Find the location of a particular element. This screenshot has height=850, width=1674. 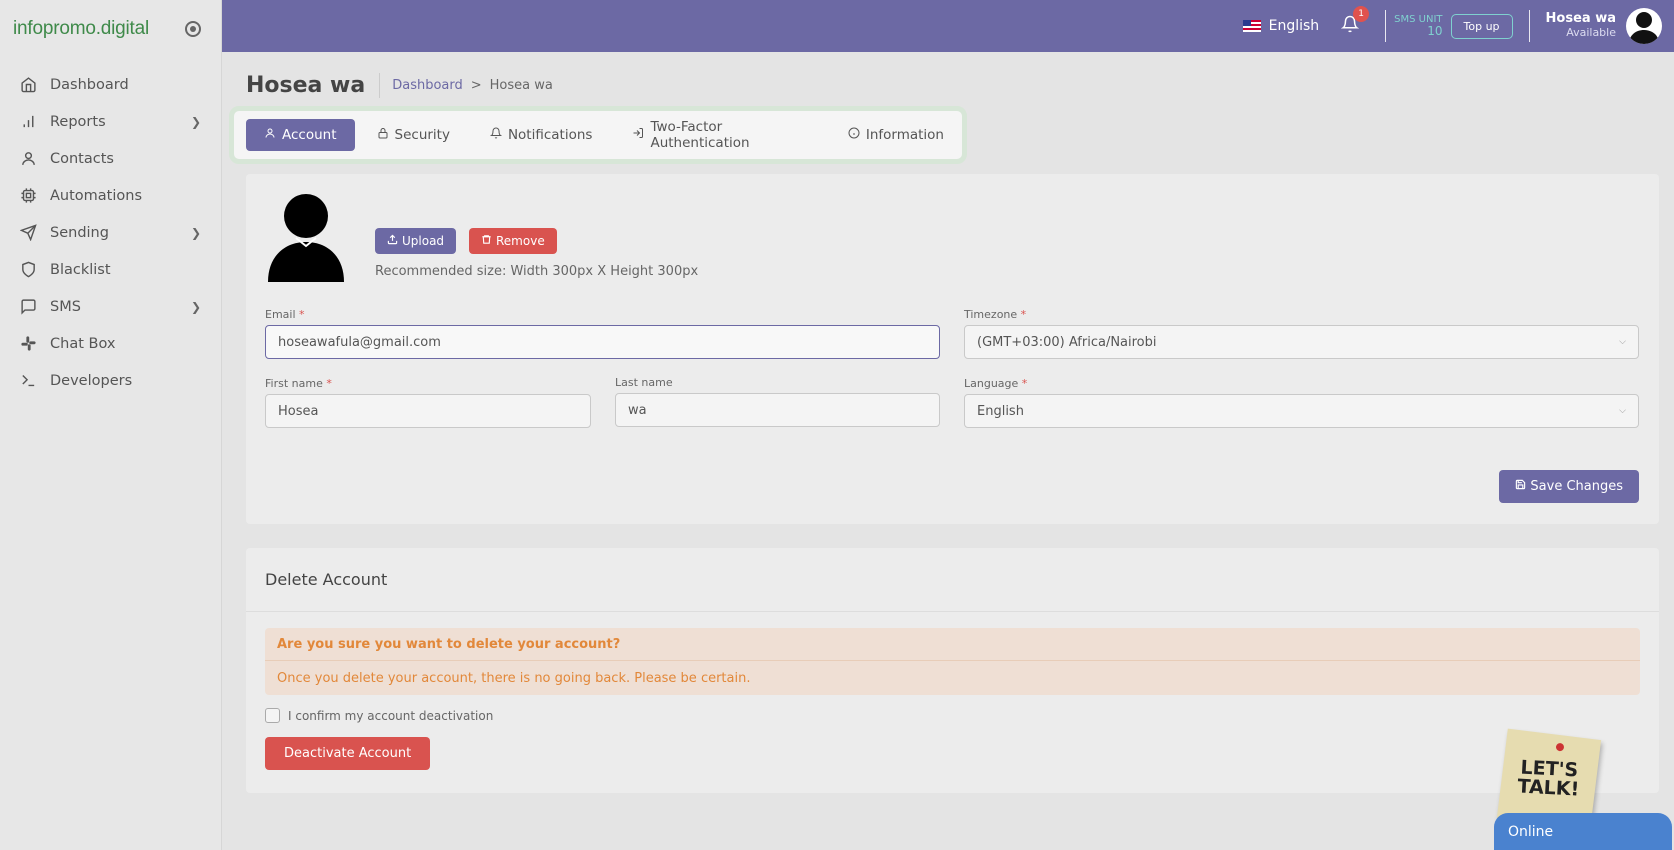

tab-label: Security is located at coordinates (422, 135).